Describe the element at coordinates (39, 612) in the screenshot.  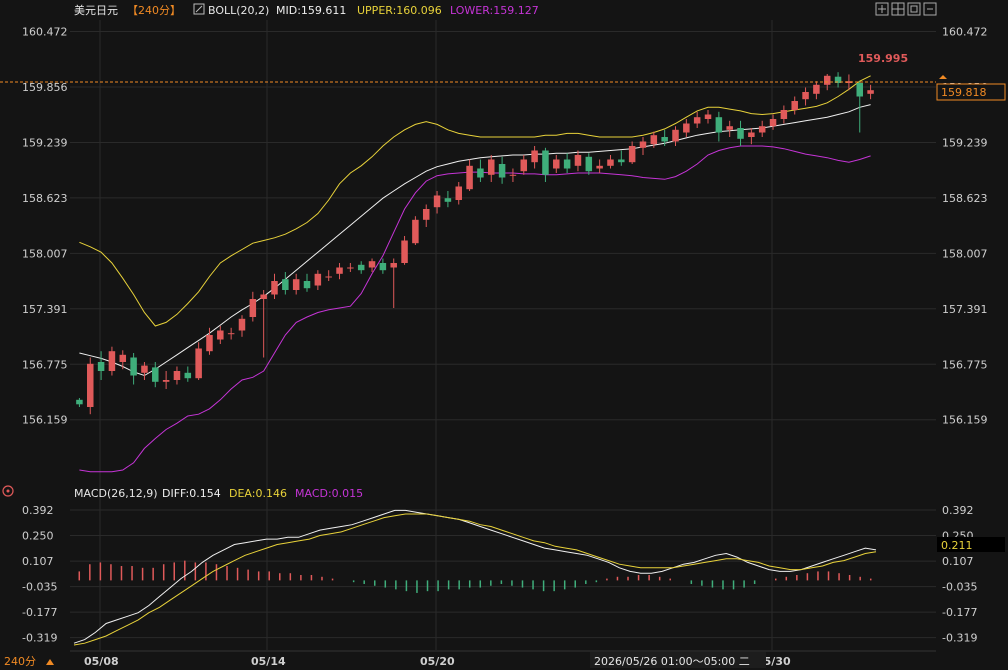
I see `macd-y-label-left: -0.177` at that location.